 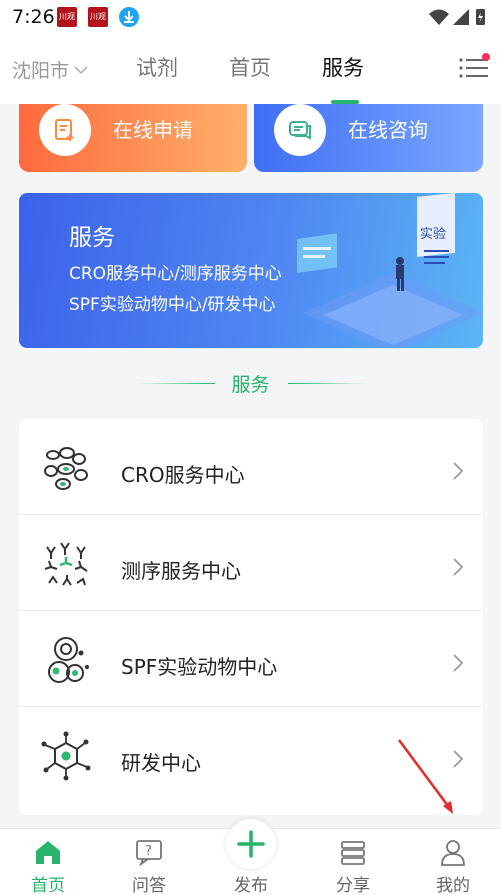 I want to click on banner-art-label: 实验, so click(x=433, y=234).